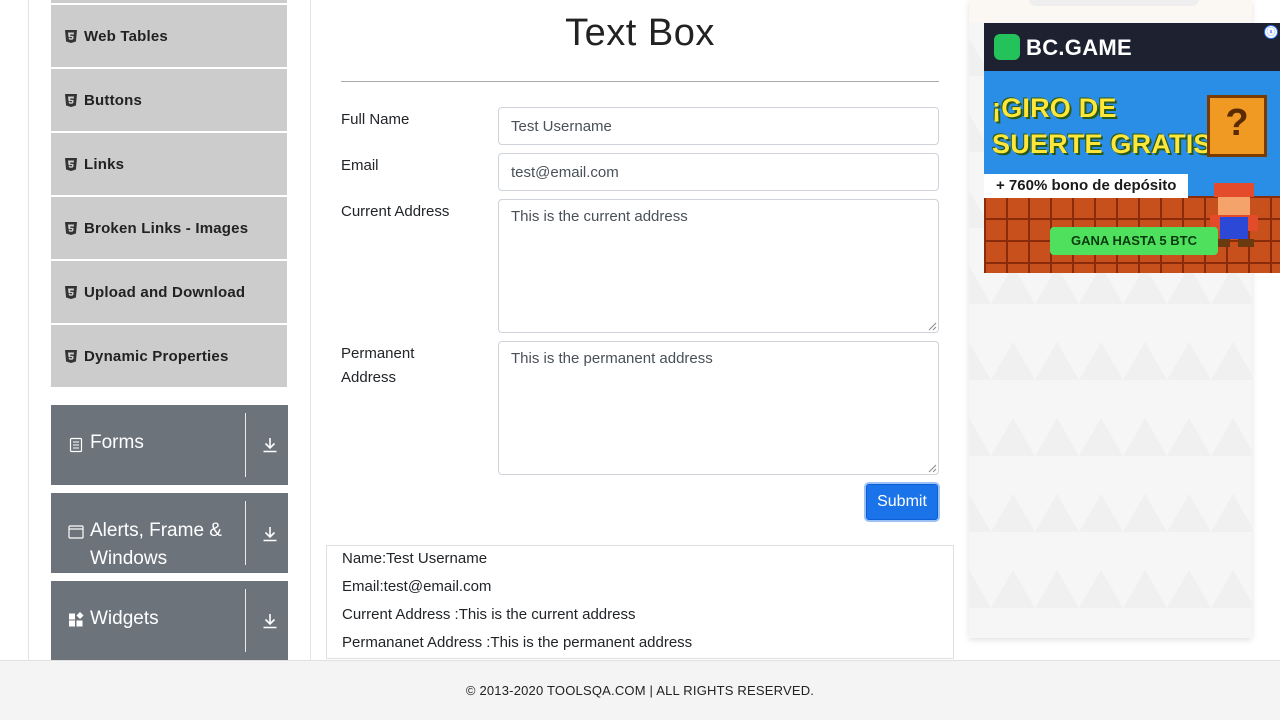 The width and height of the screenshot is (1280, 720). I want to click on bc-game-logo-icon, so click(1007, 47).